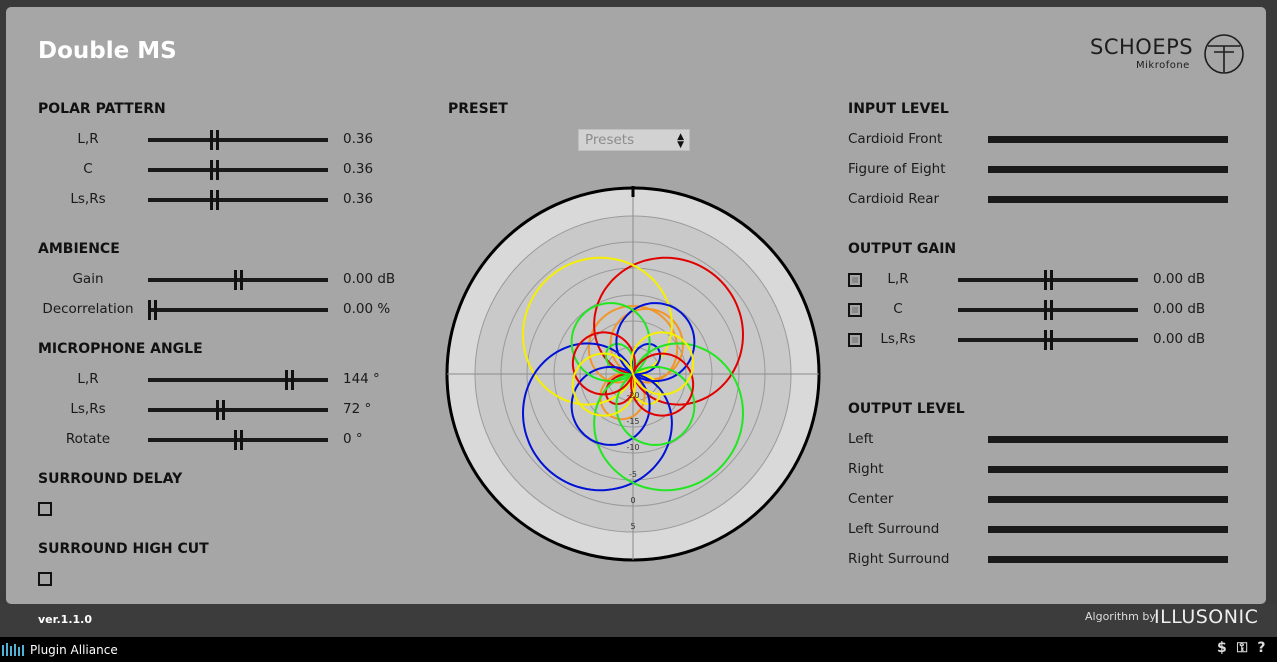 Image resolution: width=1277 pixels, height=662 pixels. I want to click on surround-delay-heading: SURROUND DELAY, so click(110, 479).